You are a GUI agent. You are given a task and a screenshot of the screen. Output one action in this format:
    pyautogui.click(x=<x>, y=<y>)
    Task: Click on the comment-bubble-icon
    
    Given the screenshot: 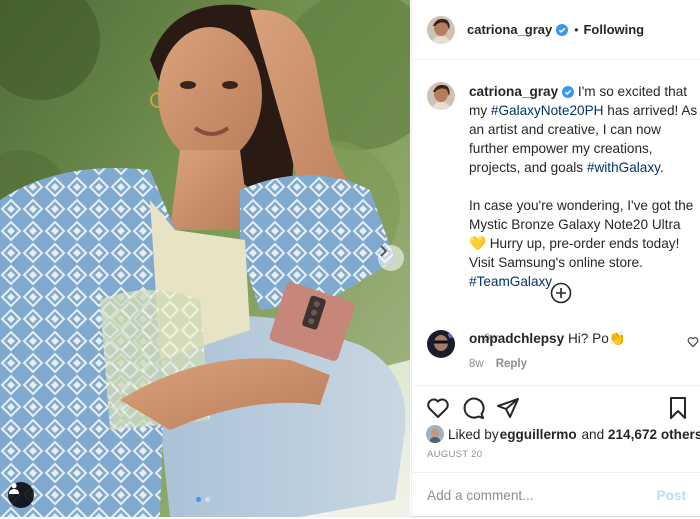 What is the action you would take?
    pyautogui.click(x=473, y=408)
    